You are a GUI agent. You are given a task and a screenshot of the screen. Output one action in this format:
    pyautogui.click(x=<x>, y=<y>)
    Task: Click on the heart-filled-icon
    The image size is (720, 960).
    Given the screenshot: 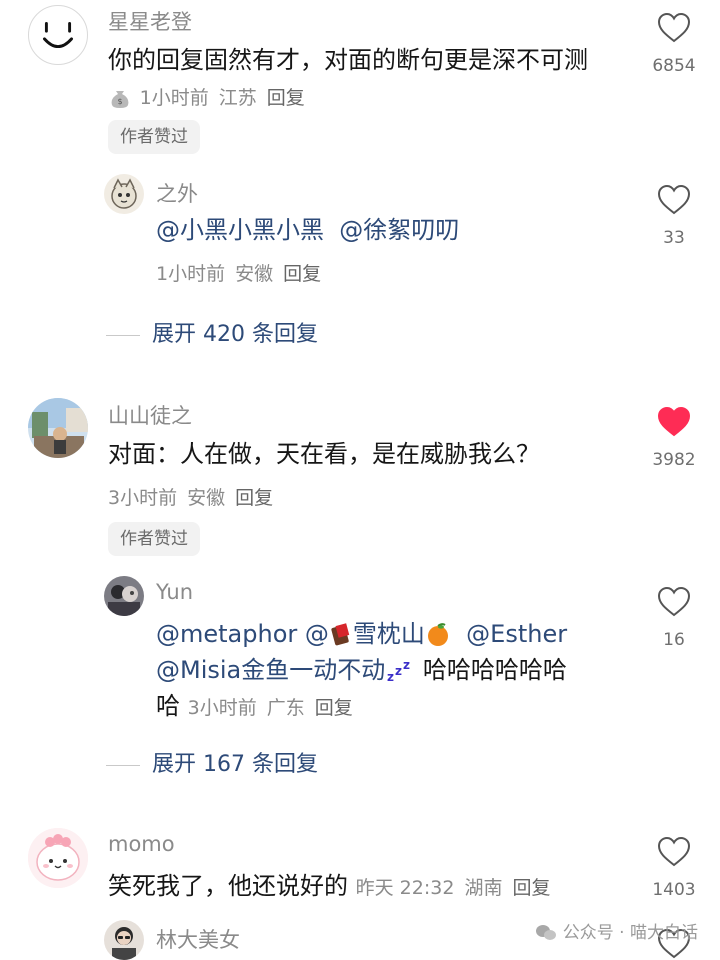 What is the action you would take?
    pyautogui.click(x=674, y=421)
    